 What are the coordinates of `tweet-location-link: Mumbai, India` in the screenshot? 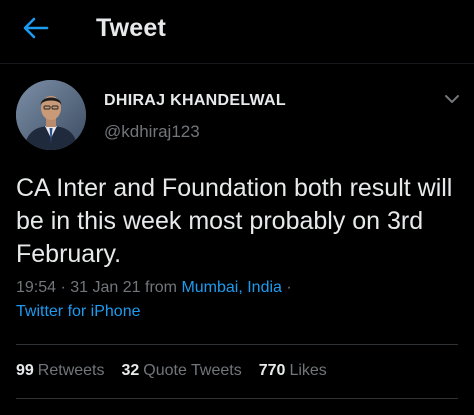 It's located at (231, 287).